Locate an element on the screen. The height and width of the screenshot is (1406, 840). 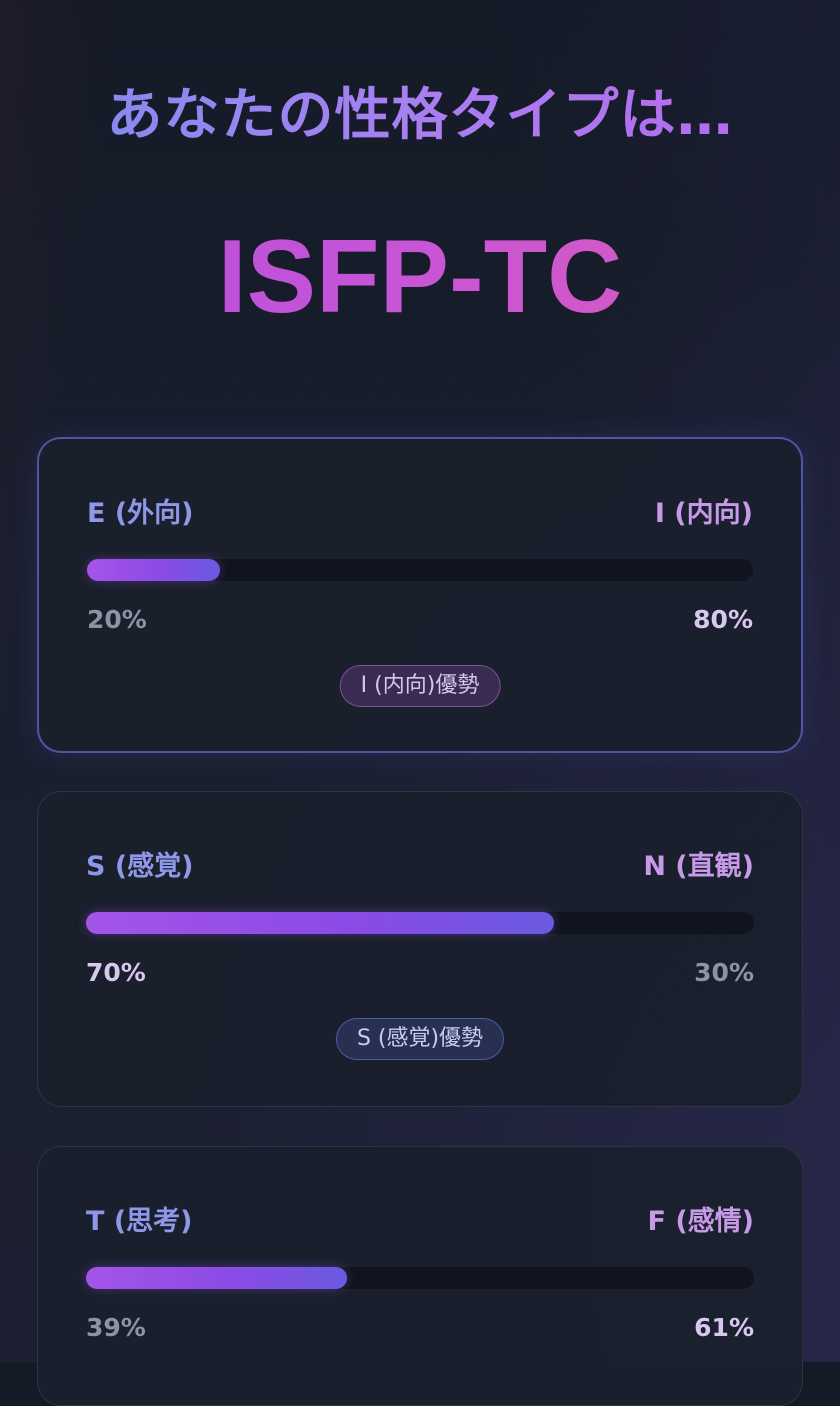
dimension-left-label: S (感覚) is located at coordinates (140, 866).